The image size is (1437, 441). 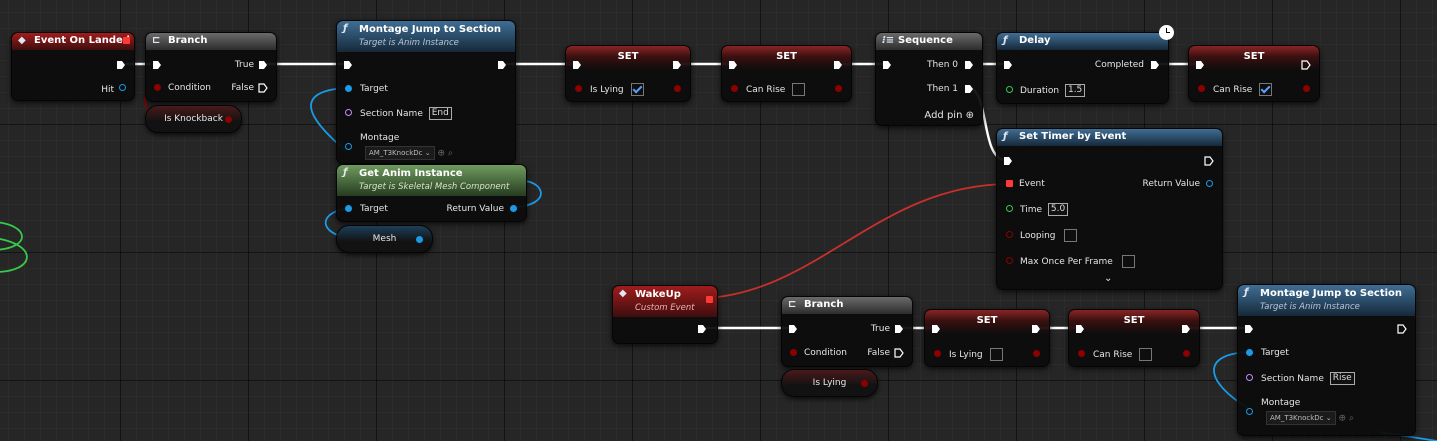 What do you see at coordinates (193, 119) in the screenshot?
I see `is-knockback-getter: Is Knockback` at bounding box center [193, 119].